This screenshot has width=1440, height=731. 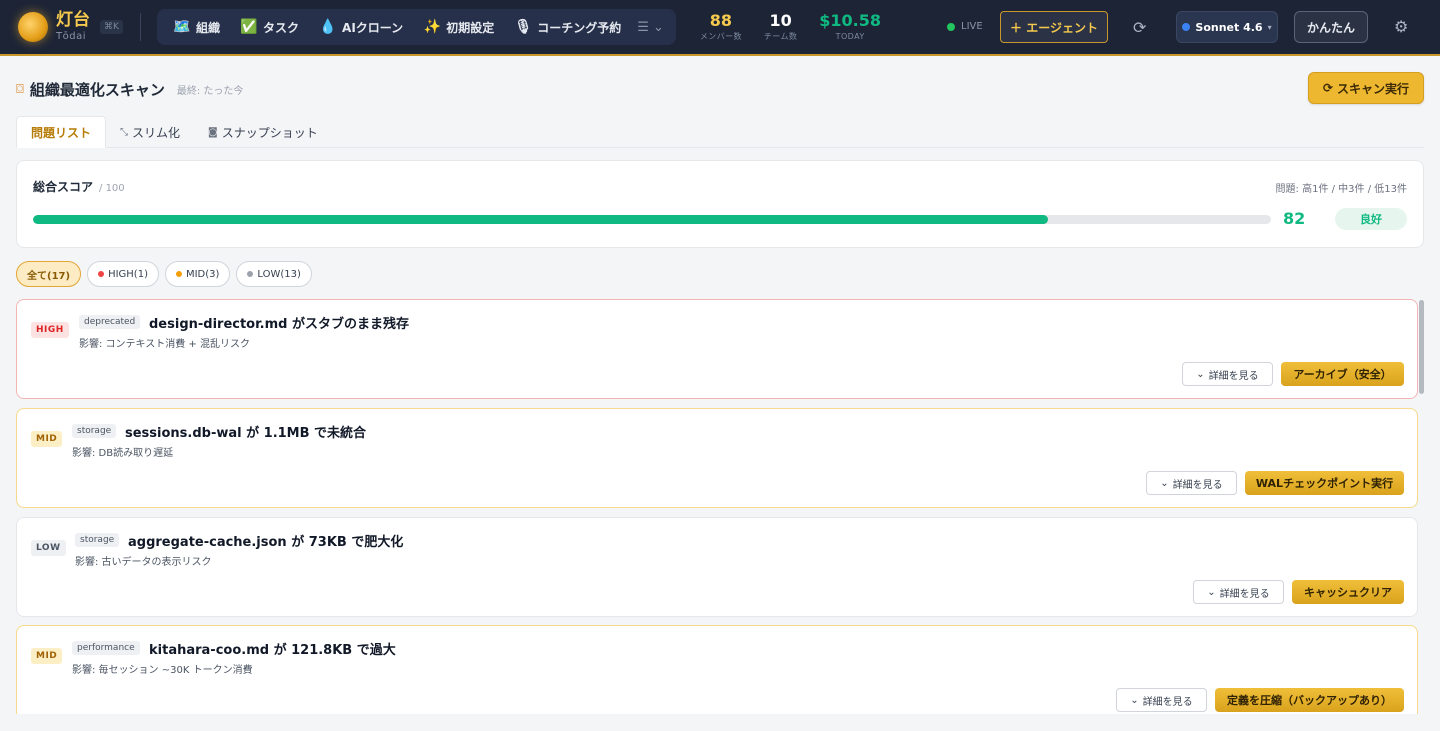 What do you see at coordinates (156, 132) in the screenshot?
I see `tab-label: スリム化` at bounding box center [156, 132].